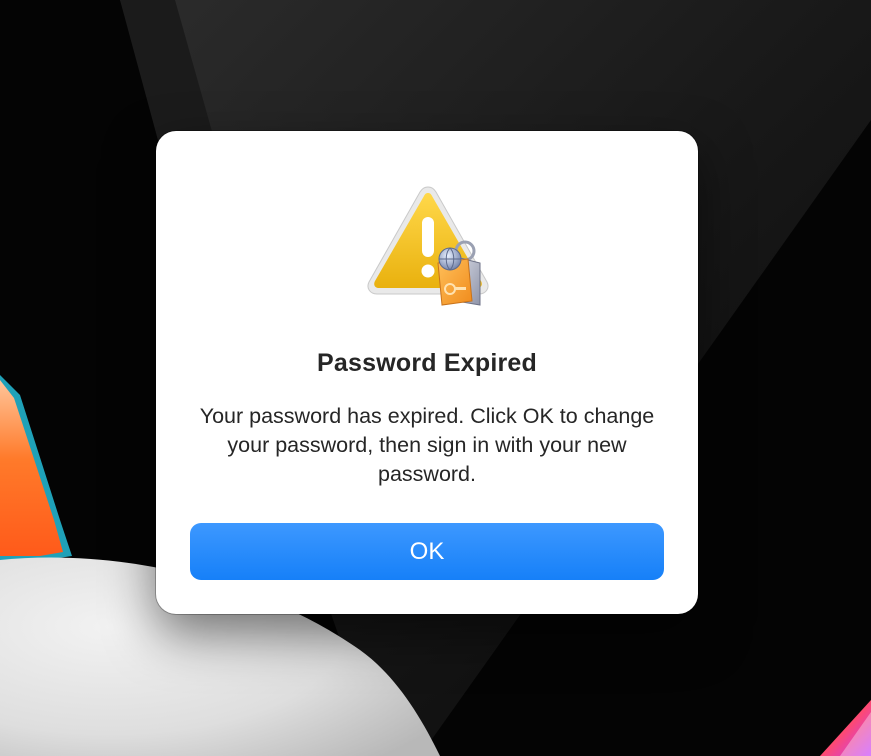  What do you see at coordinates (427, 363) in the screenshot?
I see `dialog-title: Password Expired` at bounding box center [427, 363].